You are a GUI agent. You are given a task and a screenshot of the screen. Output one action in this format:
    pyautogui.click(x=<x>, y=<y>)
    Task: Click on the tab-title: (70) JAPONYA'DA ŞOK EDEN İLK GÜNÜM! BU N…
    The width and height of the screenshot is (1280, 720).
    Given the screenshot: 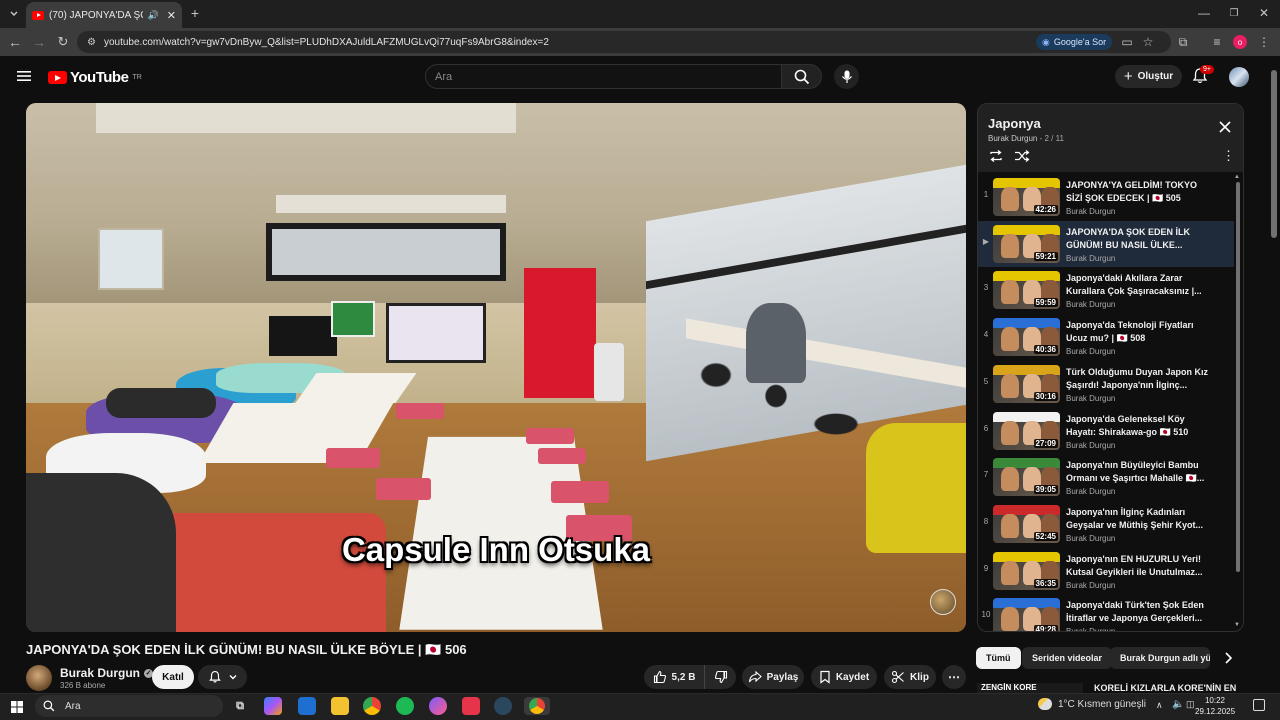 What is the action you would take?
    pyautogui.click(x=96, y=15)
    